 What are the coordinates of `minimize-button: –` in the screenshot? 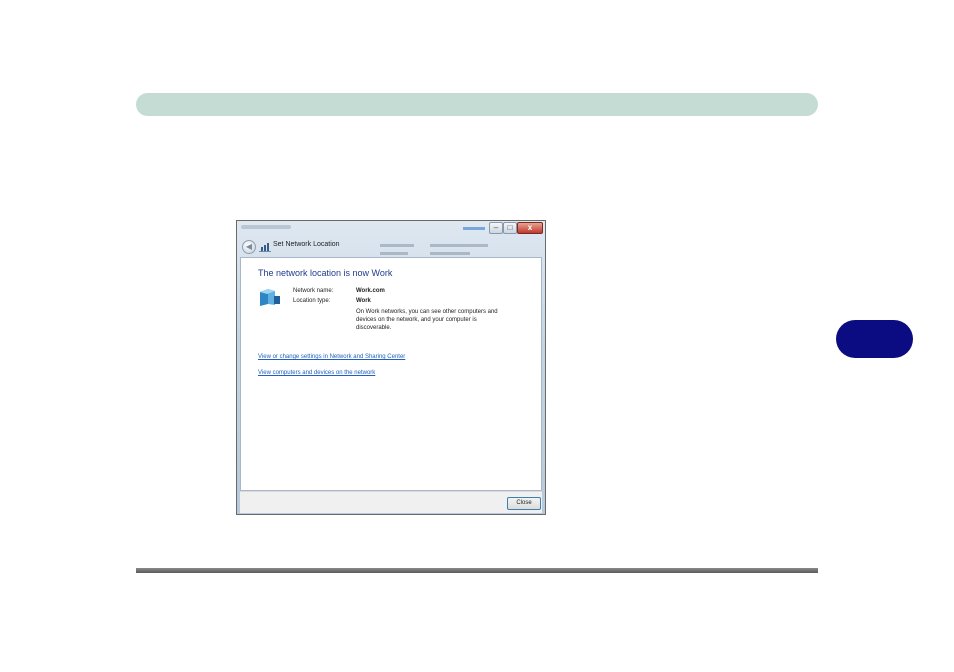 It's located at (496, 228).